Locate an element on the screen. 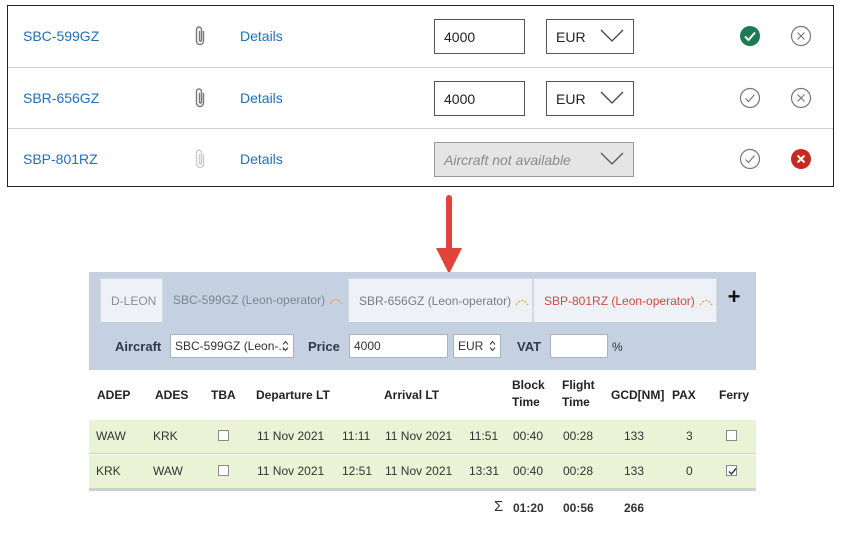  tab-sbr-656gz: SBR-656GZ (Leon-operator) is located at coordinates (440, 300).